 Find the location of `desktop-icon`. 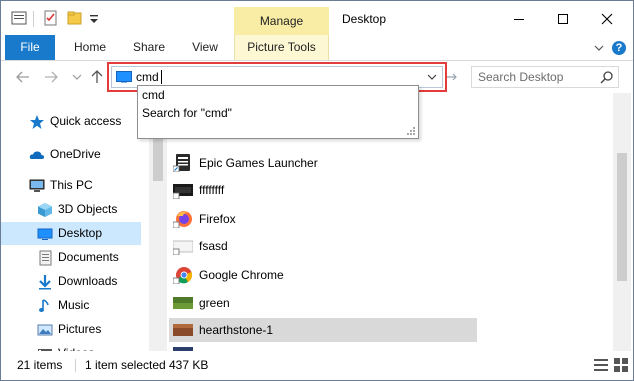

desktop-icon is located at coordinates (124, 77).